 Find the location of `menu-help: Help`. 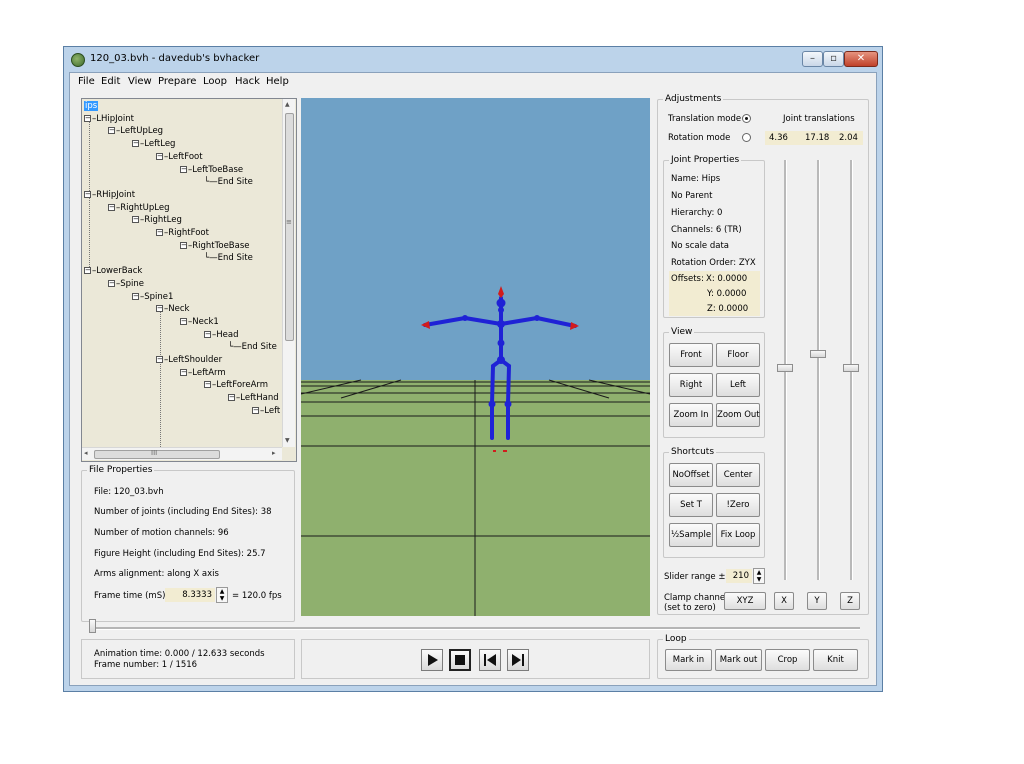

menu-help: Help is located at coordinates (277, 81).